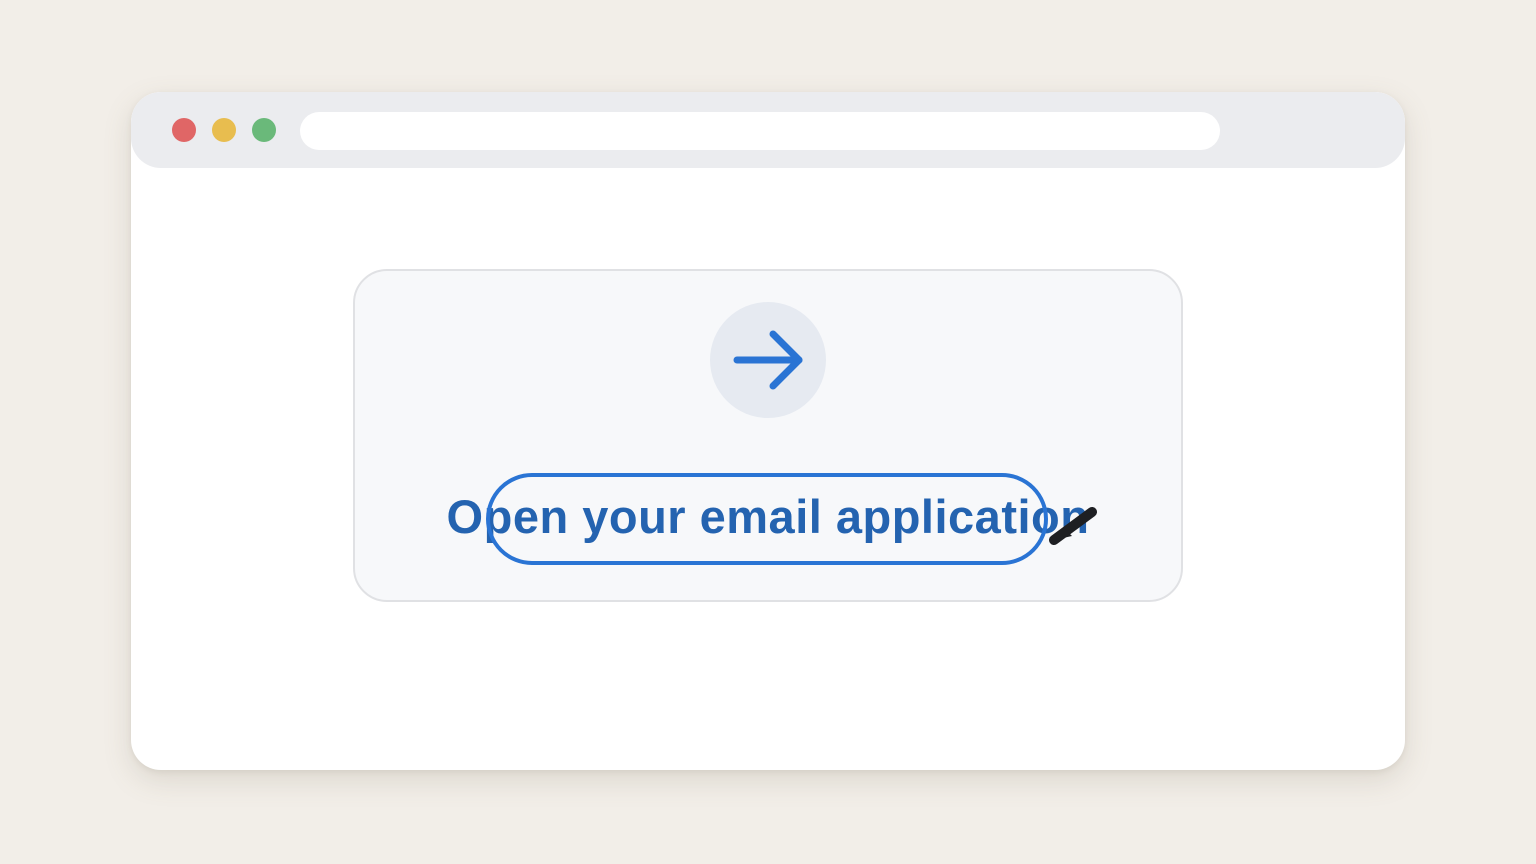 This screenshot has width=1536, height=864. I want to click on address-bar, so click(760, 131).